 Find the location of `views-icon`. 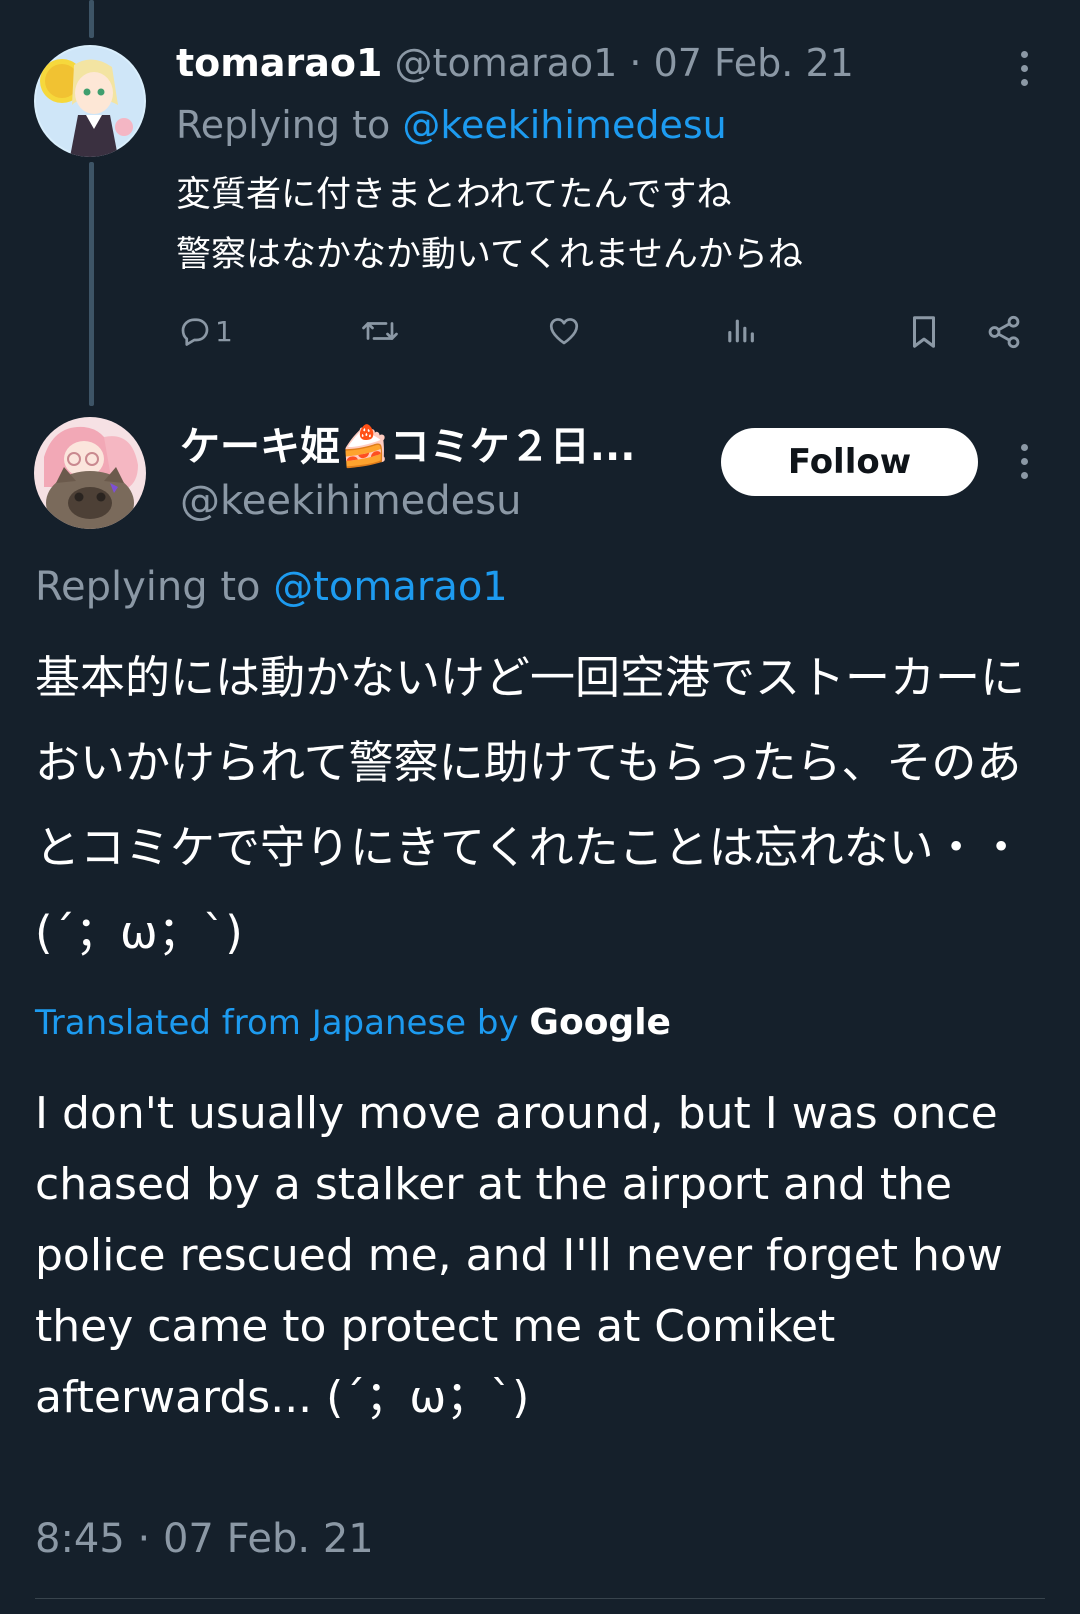

views-icon is located at coordinates (741, 331).